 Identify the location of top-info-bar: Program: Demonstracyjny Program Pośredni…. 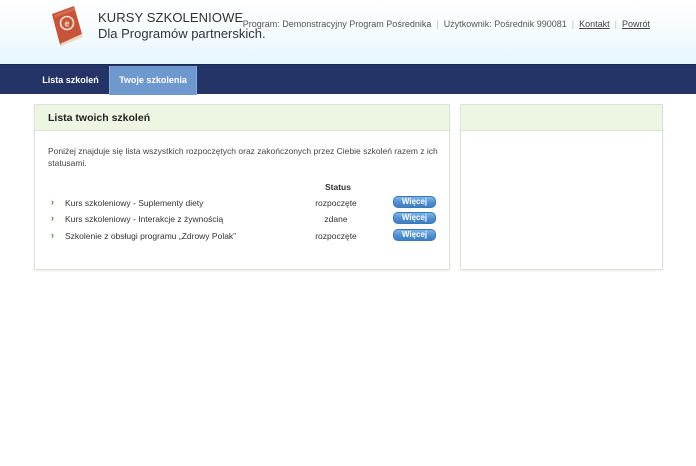
(446, 24).